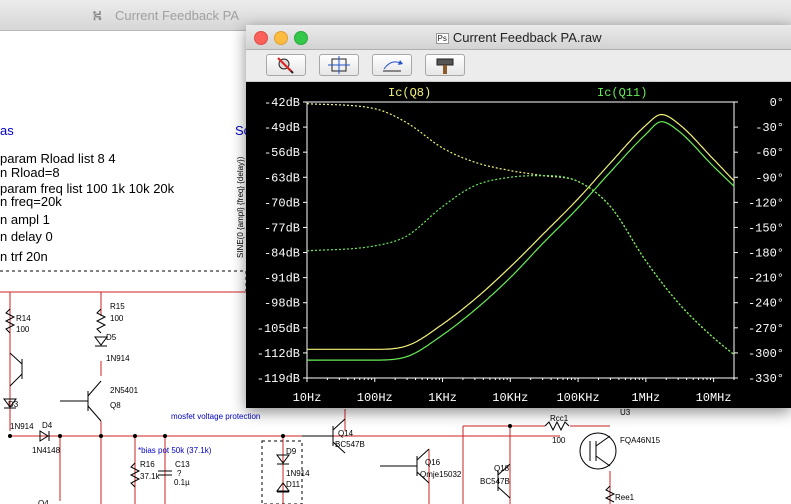 This screenshot has height=504, width=791. What do you see at coordinates (177, 15) in the screenshot?
I see `background-window-title: Current Feedback PA` at bounding box center [177, 15].